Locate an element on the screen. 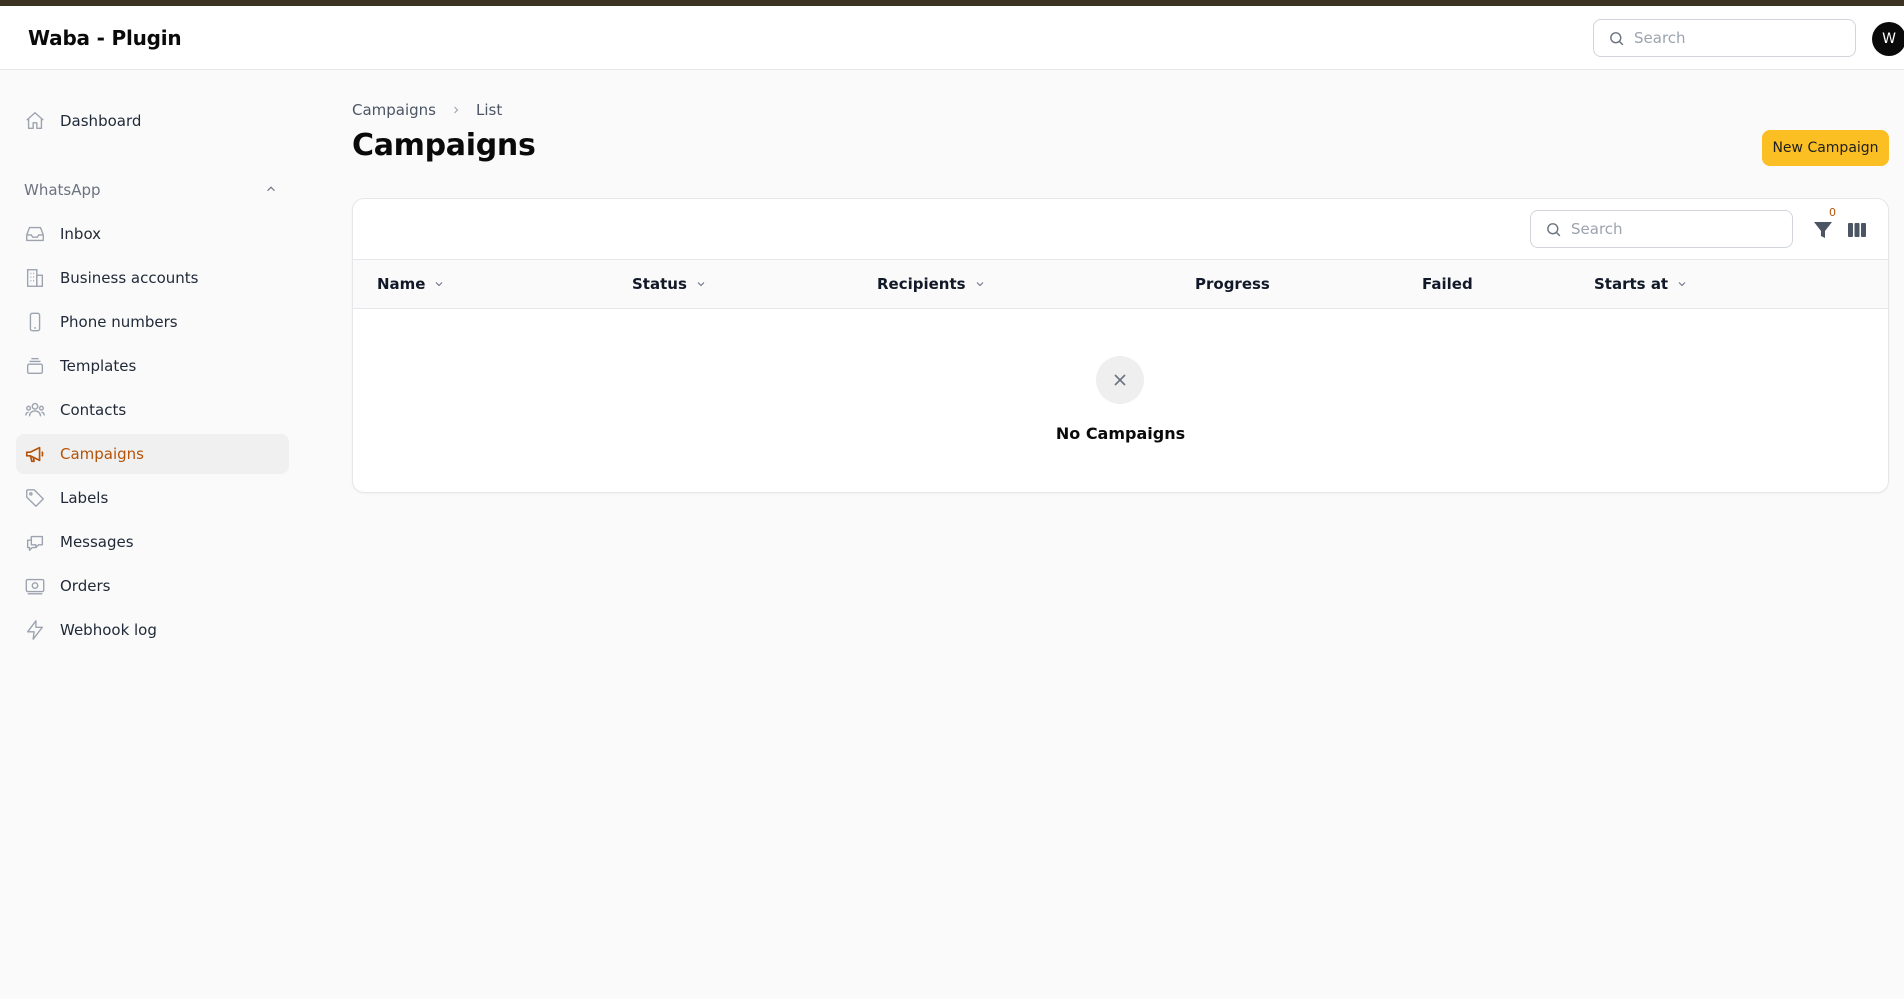 Image resolution: width=1904 pixels, height=999 pixels. sidebar-item-business-accounts: Business accounts is located at coordinates (152, 278).